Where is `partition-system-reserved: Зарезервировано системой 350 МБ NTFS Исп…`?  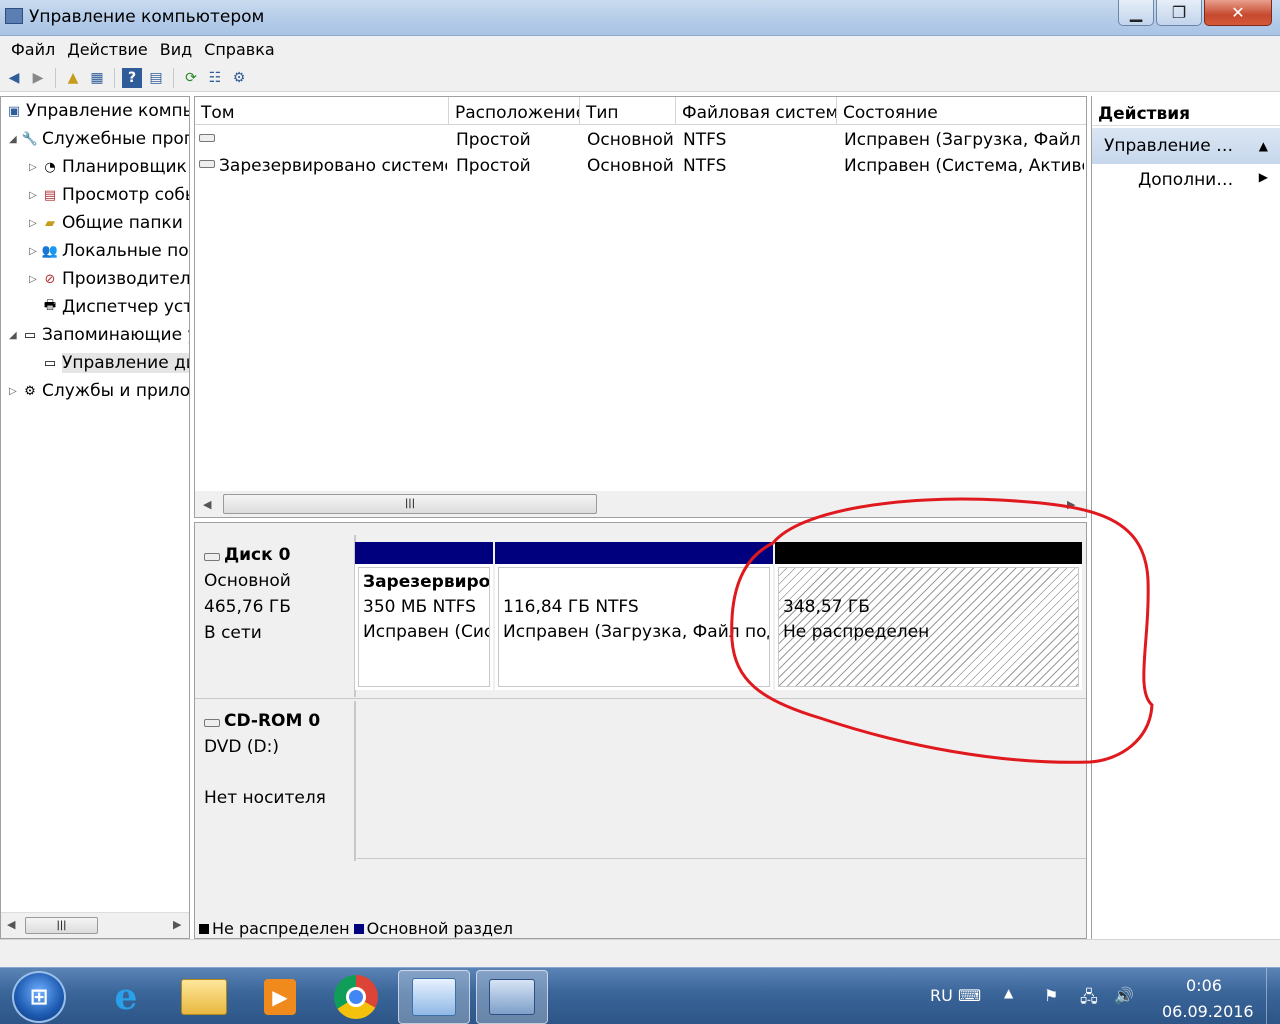 partition-system-reserved: Зарезервировано системой 350 МБ NTFS Исп… is located at coordinates (424, 616).